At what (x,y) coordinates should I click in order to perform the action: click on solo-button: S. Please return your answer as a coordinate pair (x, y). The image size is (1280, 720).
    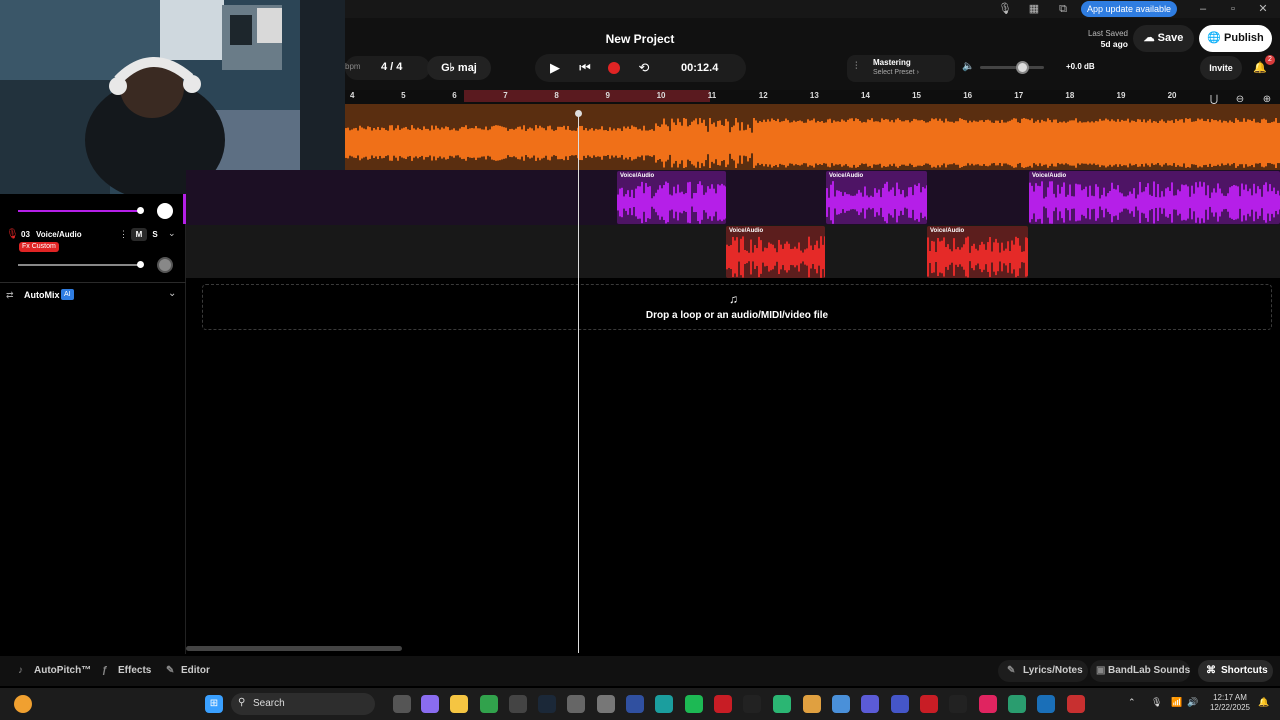
    Looking at the image, I should click on (155, 234).